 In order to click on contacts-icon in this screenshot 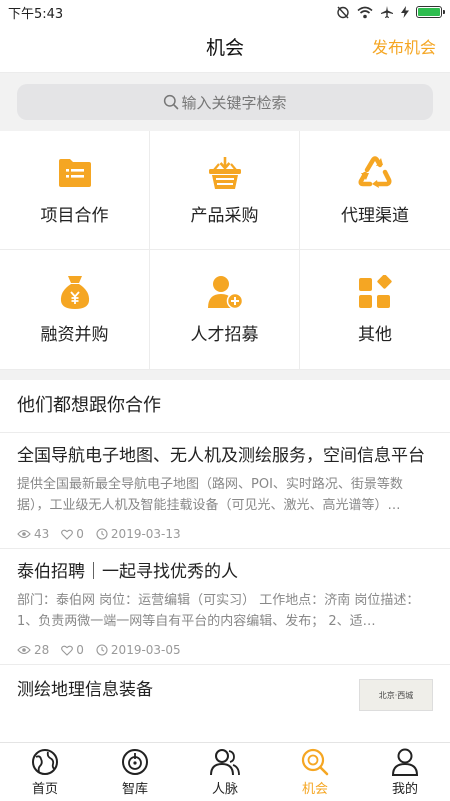, I will do `click(225, 762)`.